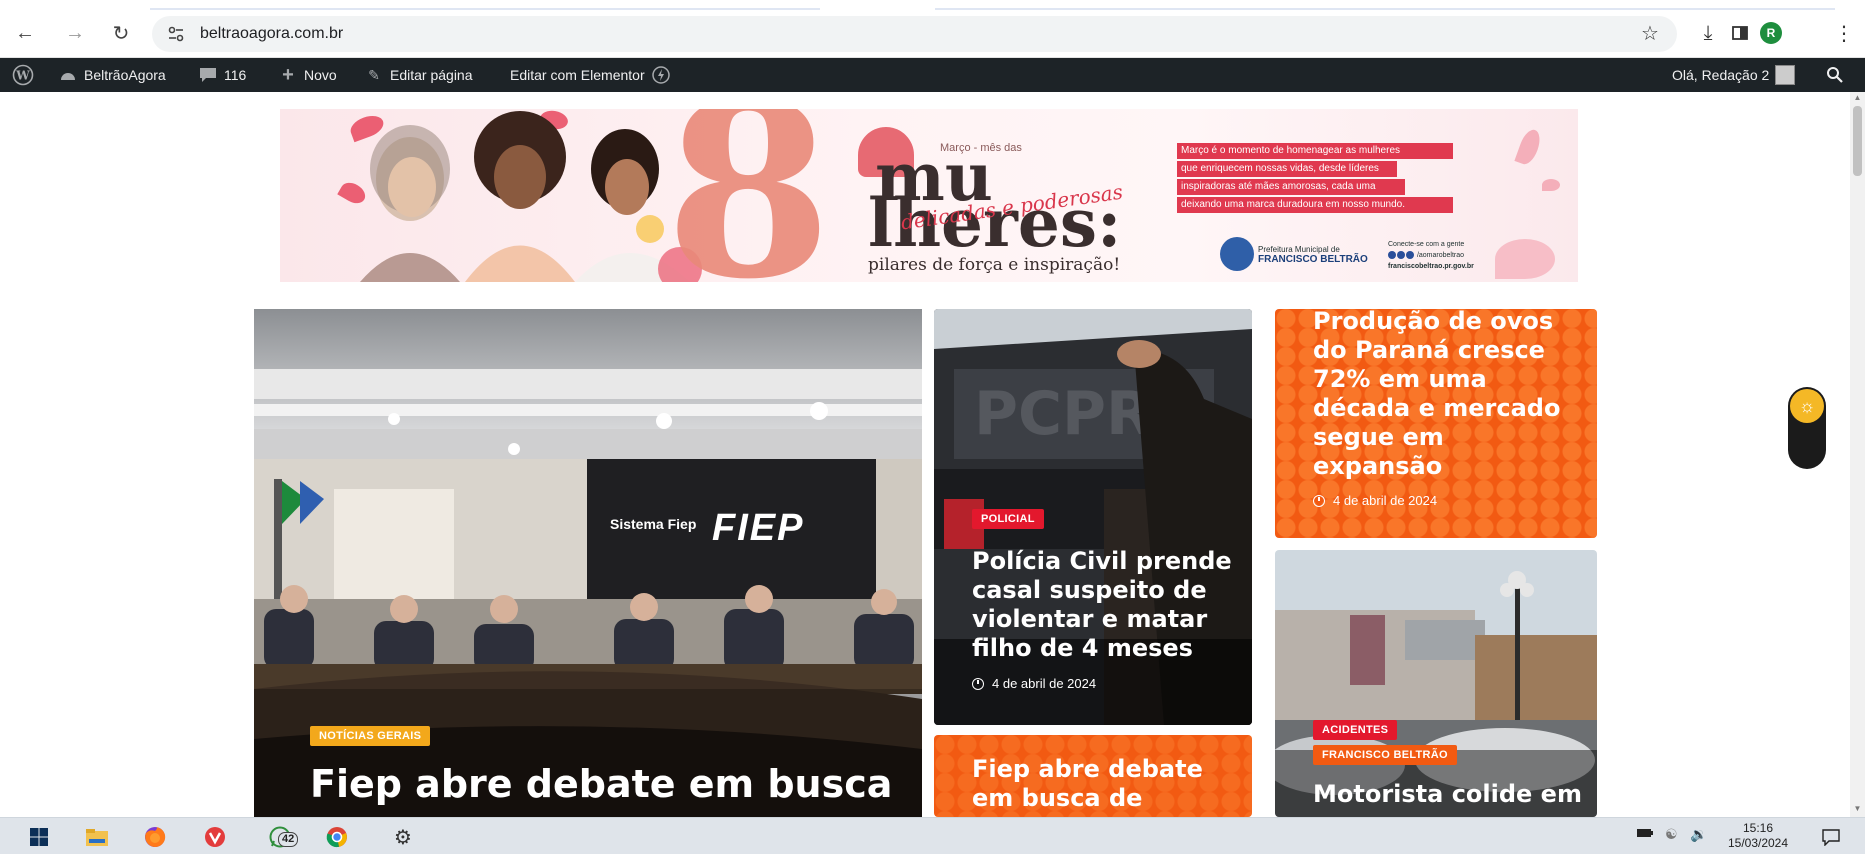  I want to click on banner-big-eight: 8, so click(748, 195).